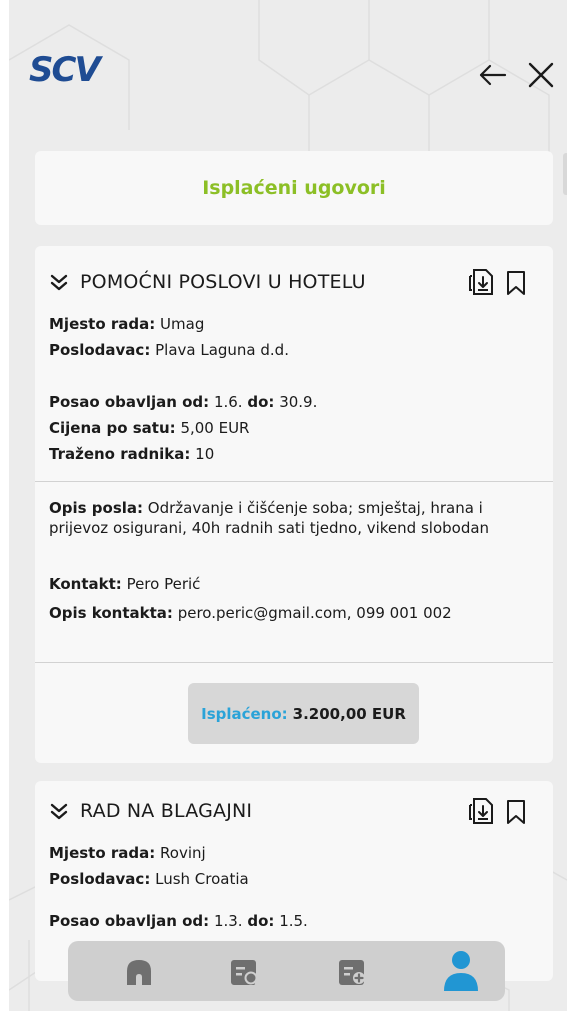 This screenshot has width=567, height=1011. I want to click on location-field: Mjesto rada: Rovinj, so click(127, 853).